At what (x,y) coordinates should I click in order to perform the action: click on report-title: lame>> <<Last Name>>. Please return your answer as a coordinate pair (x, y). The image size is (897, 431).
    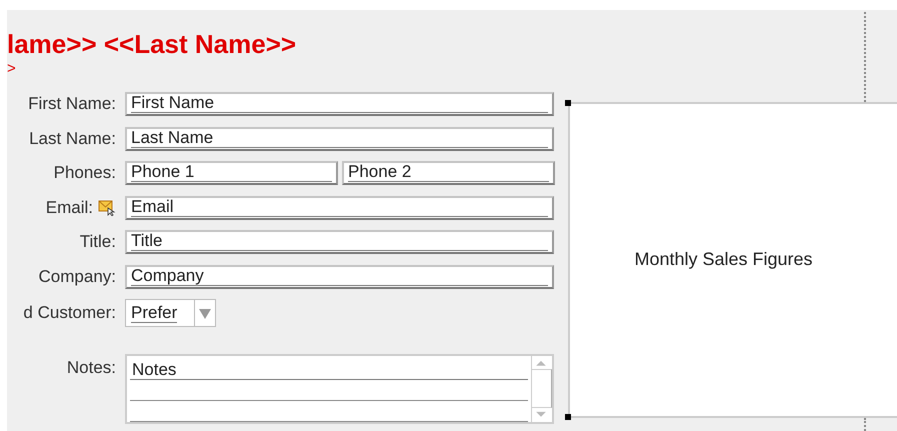
    Looking at the image, I should click on (152, 44).